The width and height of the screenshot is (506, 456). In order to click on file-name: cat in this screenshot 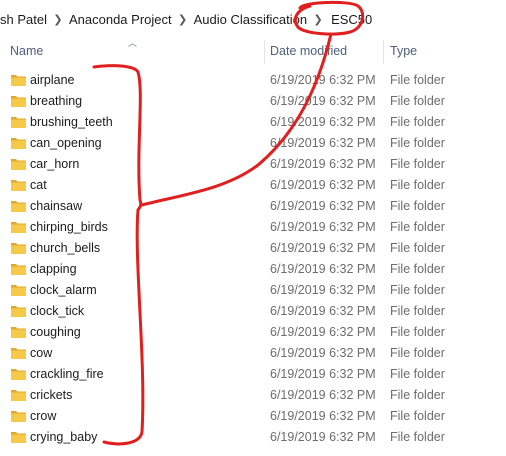, I will do `click(38, 185)`.